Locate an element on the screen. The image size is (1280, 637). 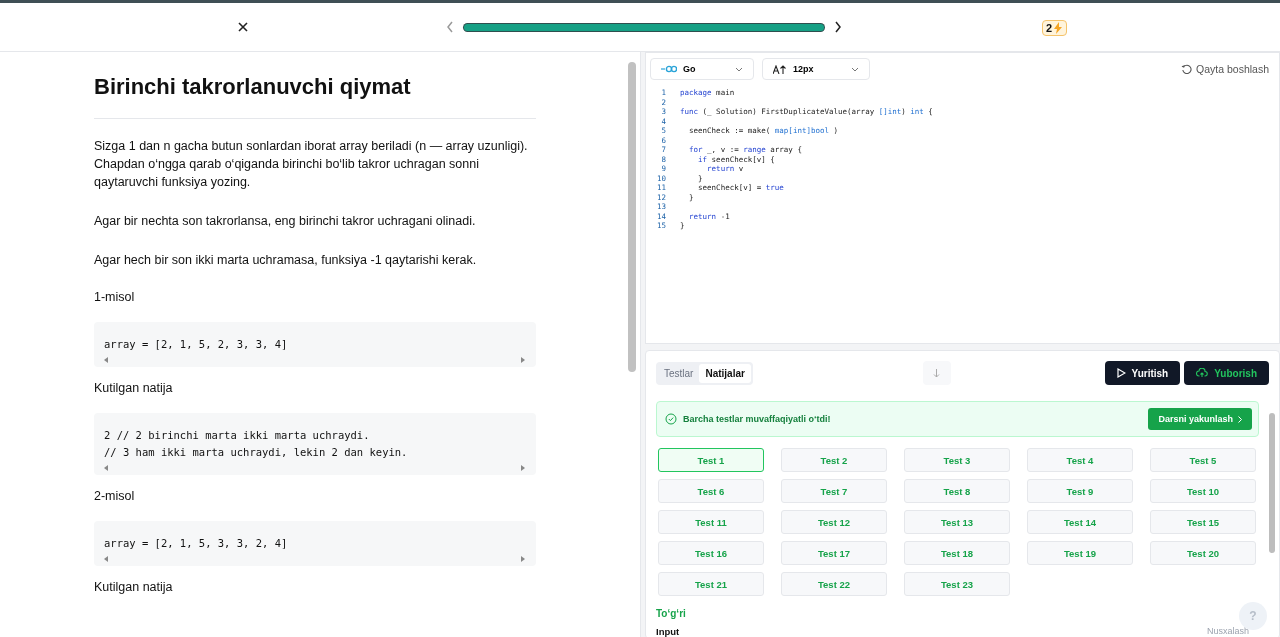
test-case-button: Test 3 is located at coordinates (957, 460).